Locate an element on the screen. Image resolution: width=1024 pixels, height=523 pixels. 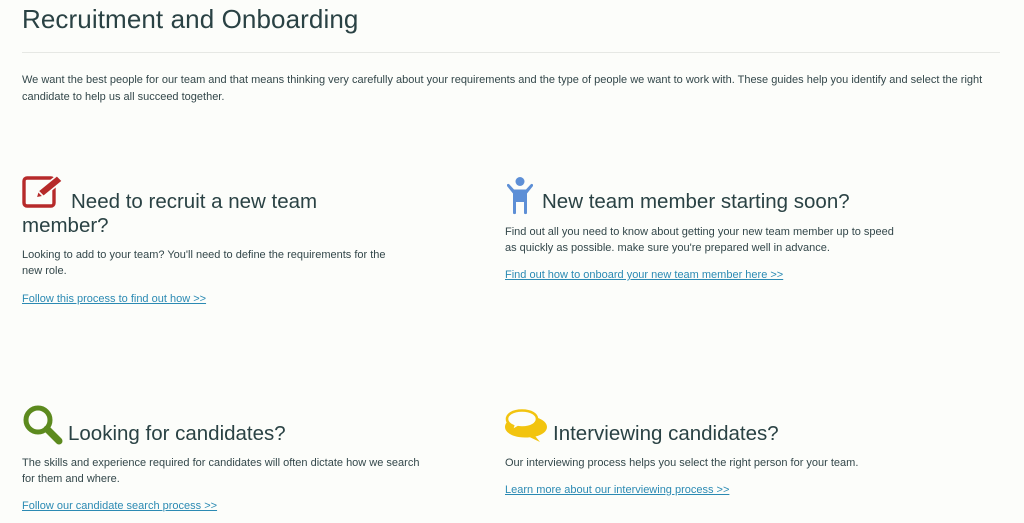
page-title: Recruitment and Onboarding is located at coordinates (190, 19).